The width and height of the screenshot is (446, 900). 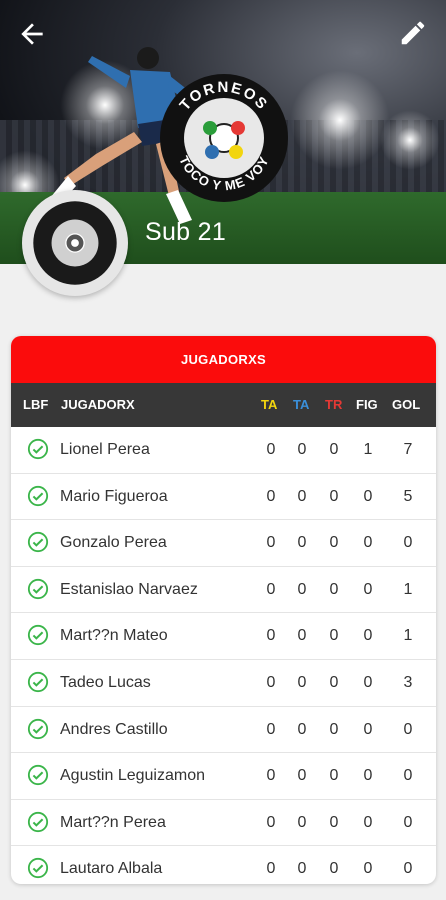 What do you see at coordinates (114, 729) in the screenshot?
I see `player-name: Andres Castillo` at bounding box center [114, 729].